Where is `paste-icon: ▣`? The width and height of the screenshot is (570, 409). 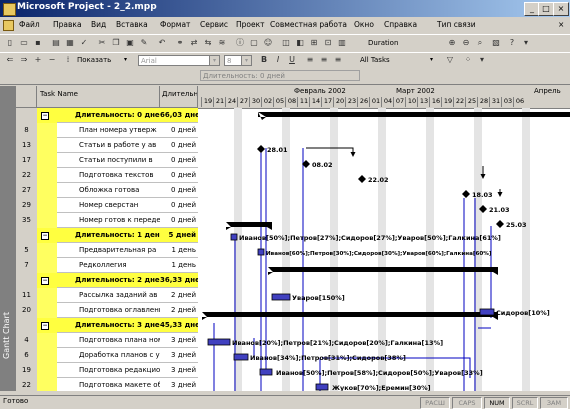 paste-icon: ▣ is located at coordinates (130, 43).